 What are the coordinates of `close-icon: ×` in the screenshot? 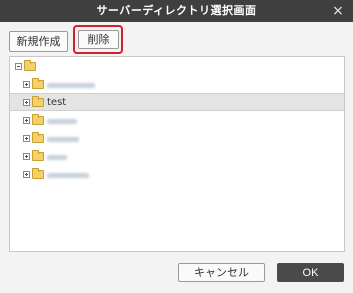 It's located at (338, 11).